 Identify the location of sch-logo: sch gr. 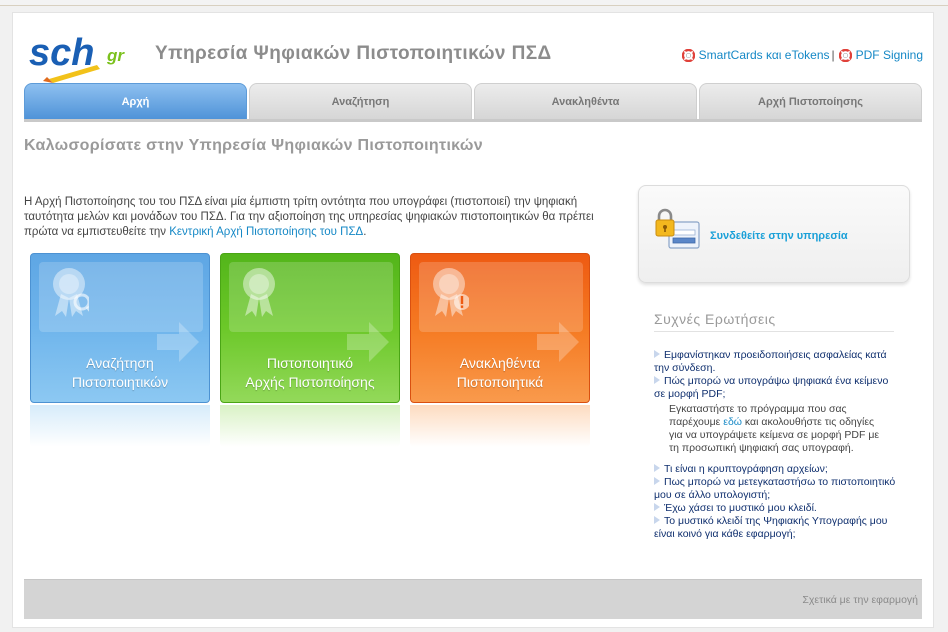
(83, 55).